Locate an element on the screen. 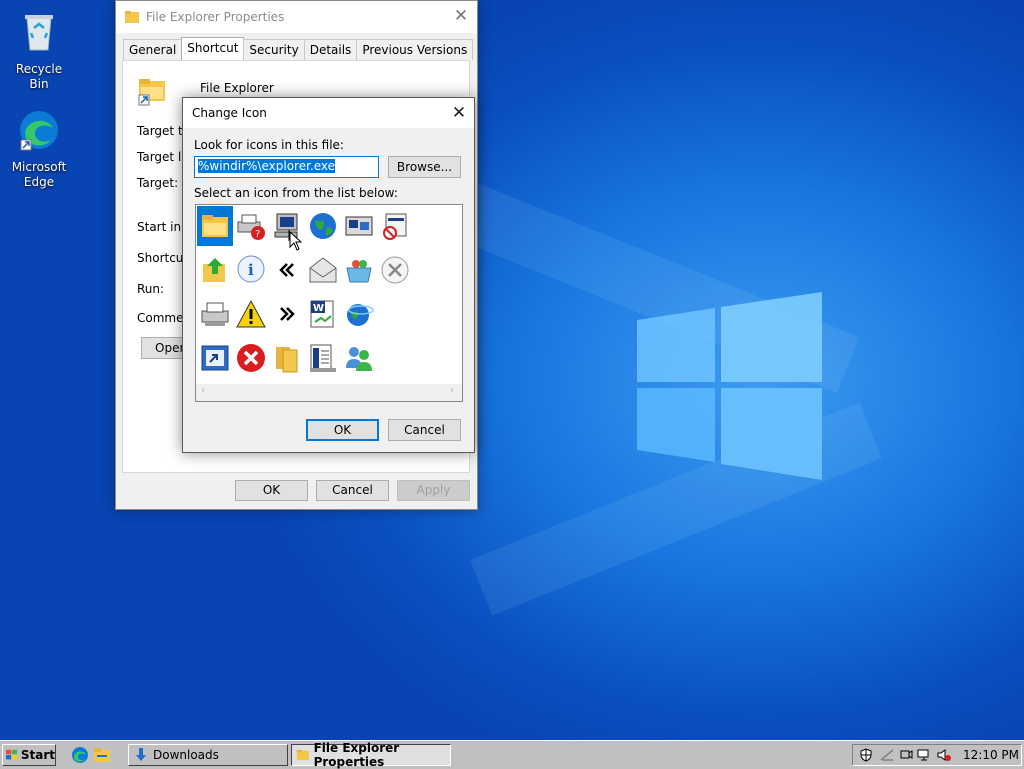  desktop-icon-recycle-bin: Recycle Bin is located at coordinates (39, 51).